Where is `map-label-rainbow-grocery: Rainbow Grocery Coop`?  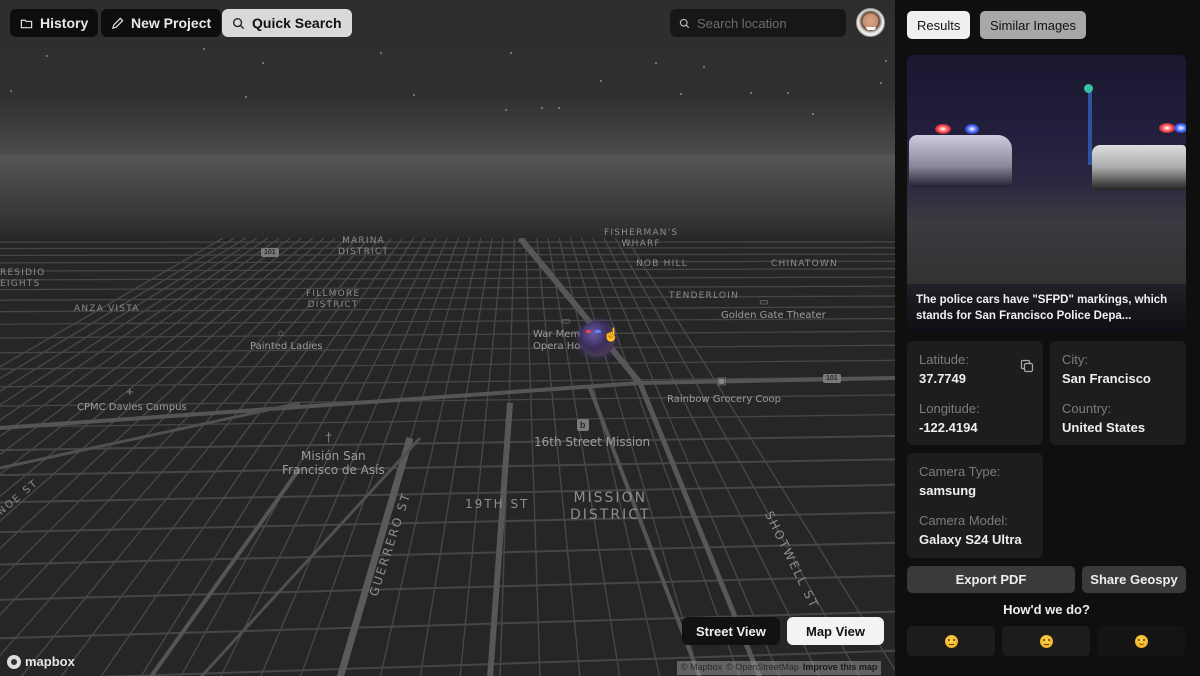
map-label-rainbow-grocery: Rainbow Grocery Coop is located at coordinates (724, 399).